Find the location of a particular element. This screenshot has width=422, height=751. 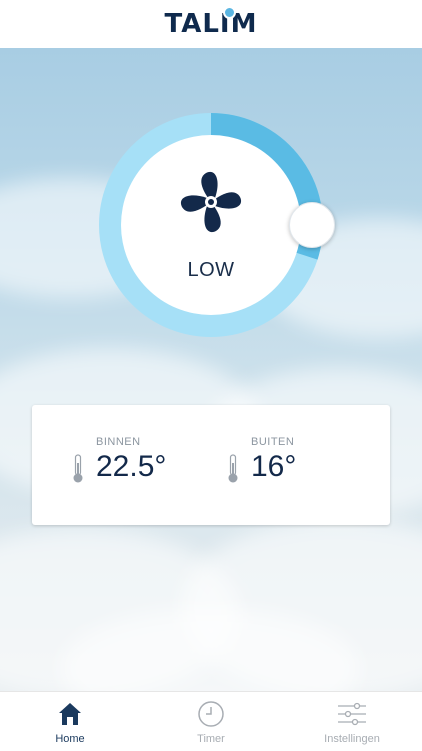

tab-home-label: Home is located at coordinates (70, 739).